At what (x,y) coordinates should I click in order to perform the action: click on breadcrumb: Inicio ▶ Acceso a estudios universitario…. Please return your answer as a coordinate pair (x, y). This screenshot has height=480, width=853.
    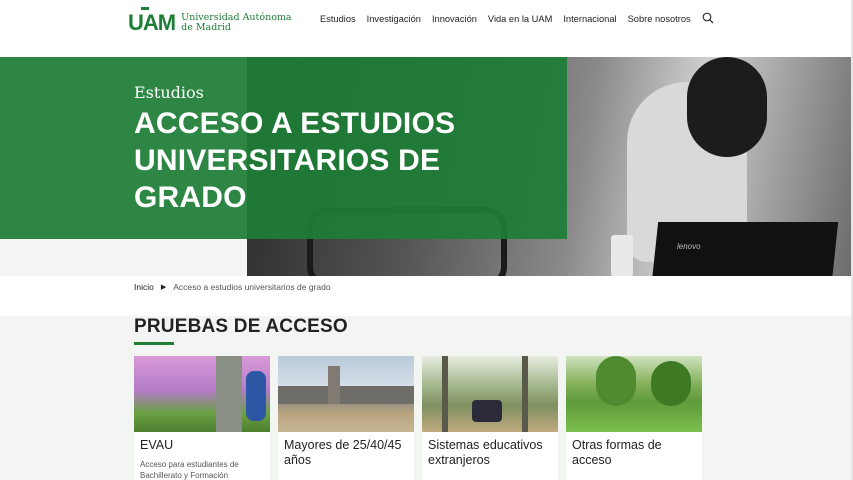
    Looking at the image, I should click on (232, 287).